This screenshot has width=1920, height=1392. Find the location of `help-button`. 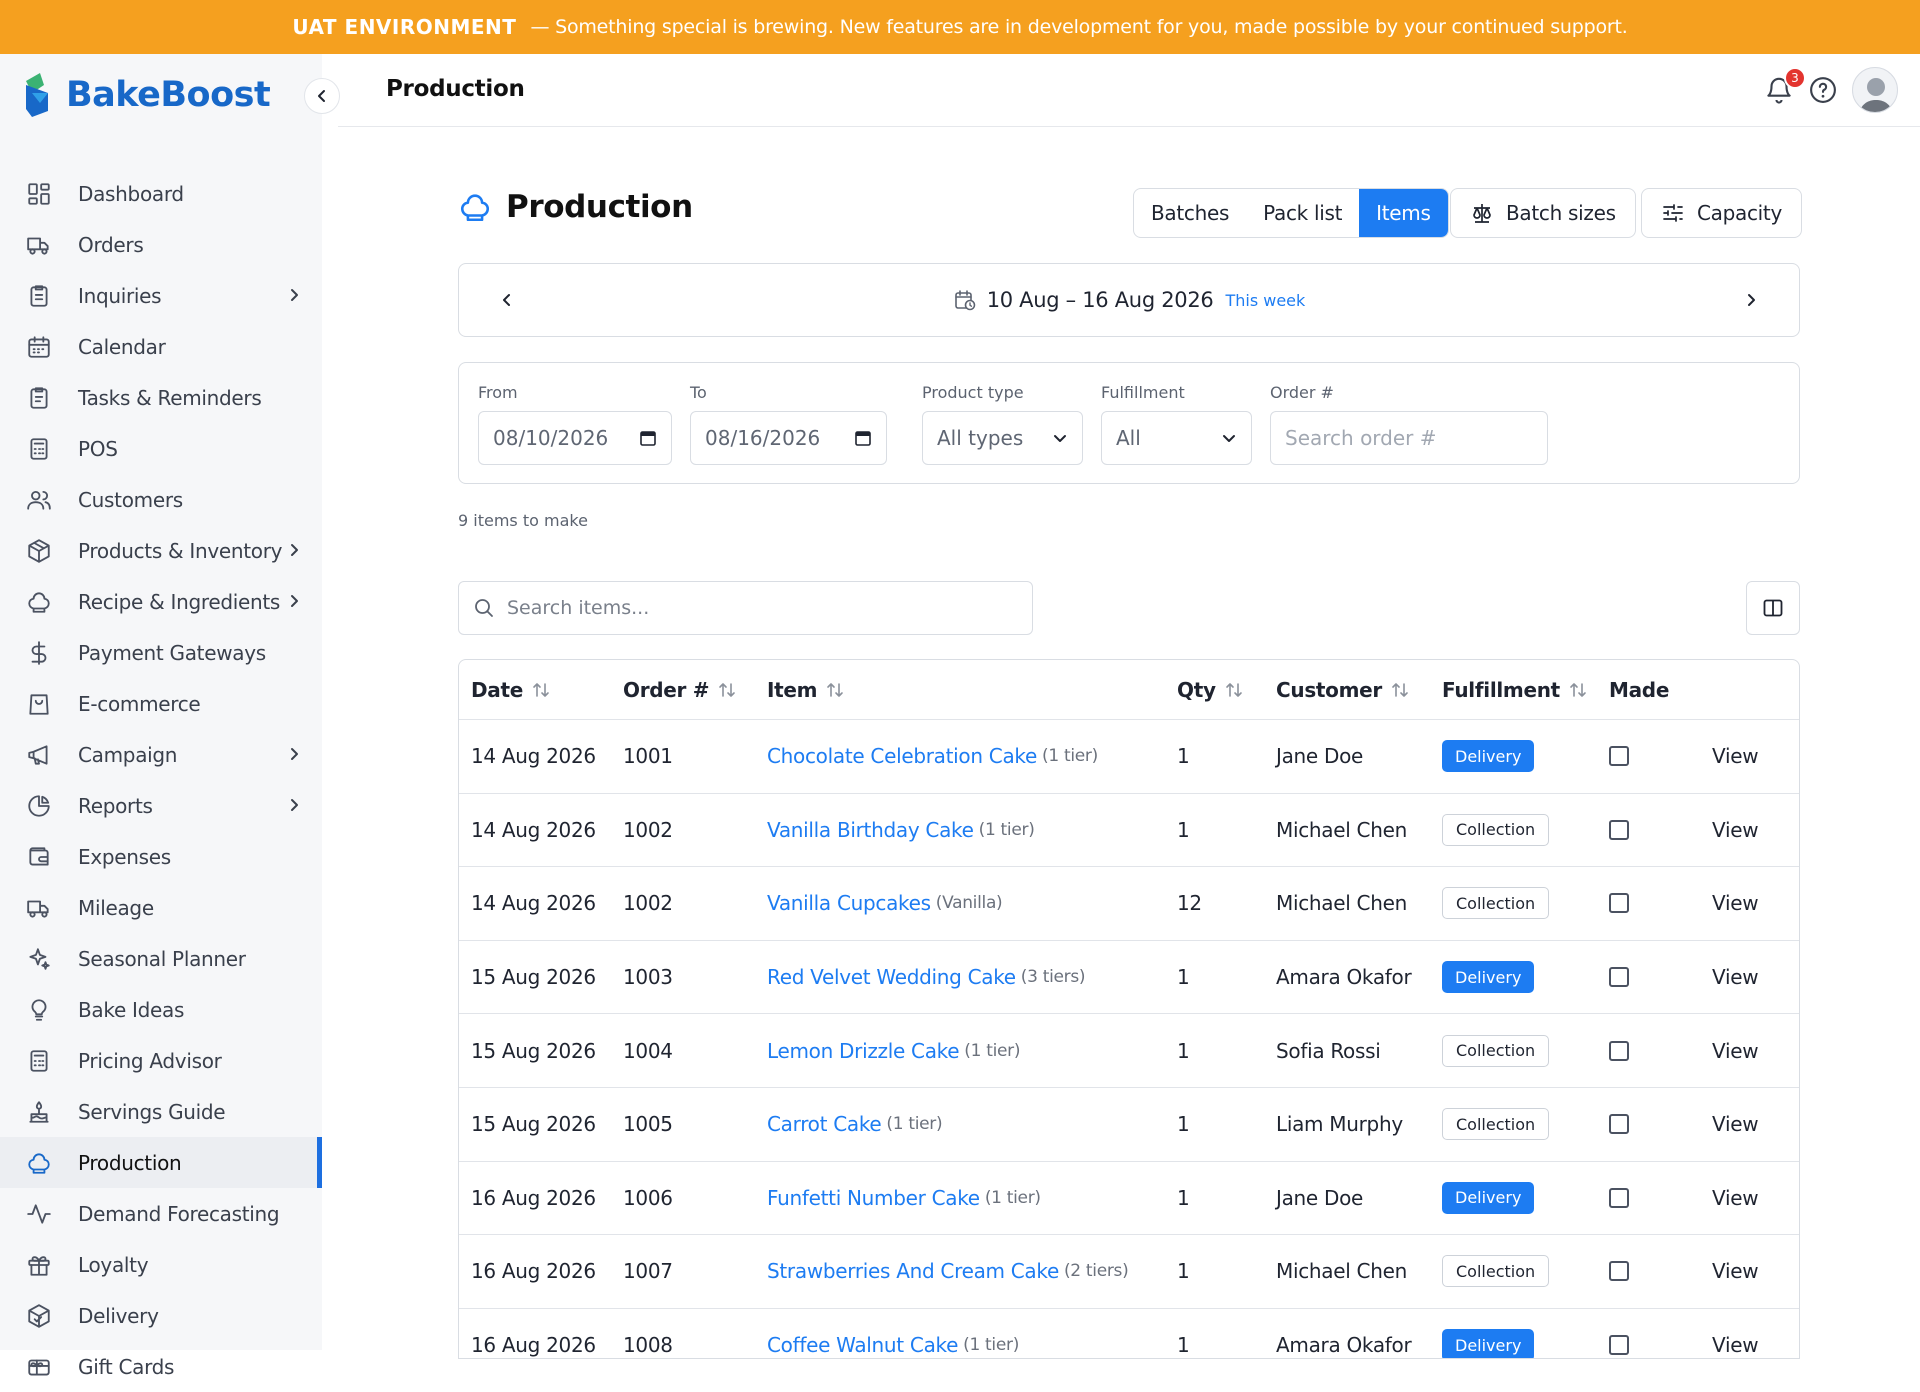

help-button is located at coordinates (1823, 90).